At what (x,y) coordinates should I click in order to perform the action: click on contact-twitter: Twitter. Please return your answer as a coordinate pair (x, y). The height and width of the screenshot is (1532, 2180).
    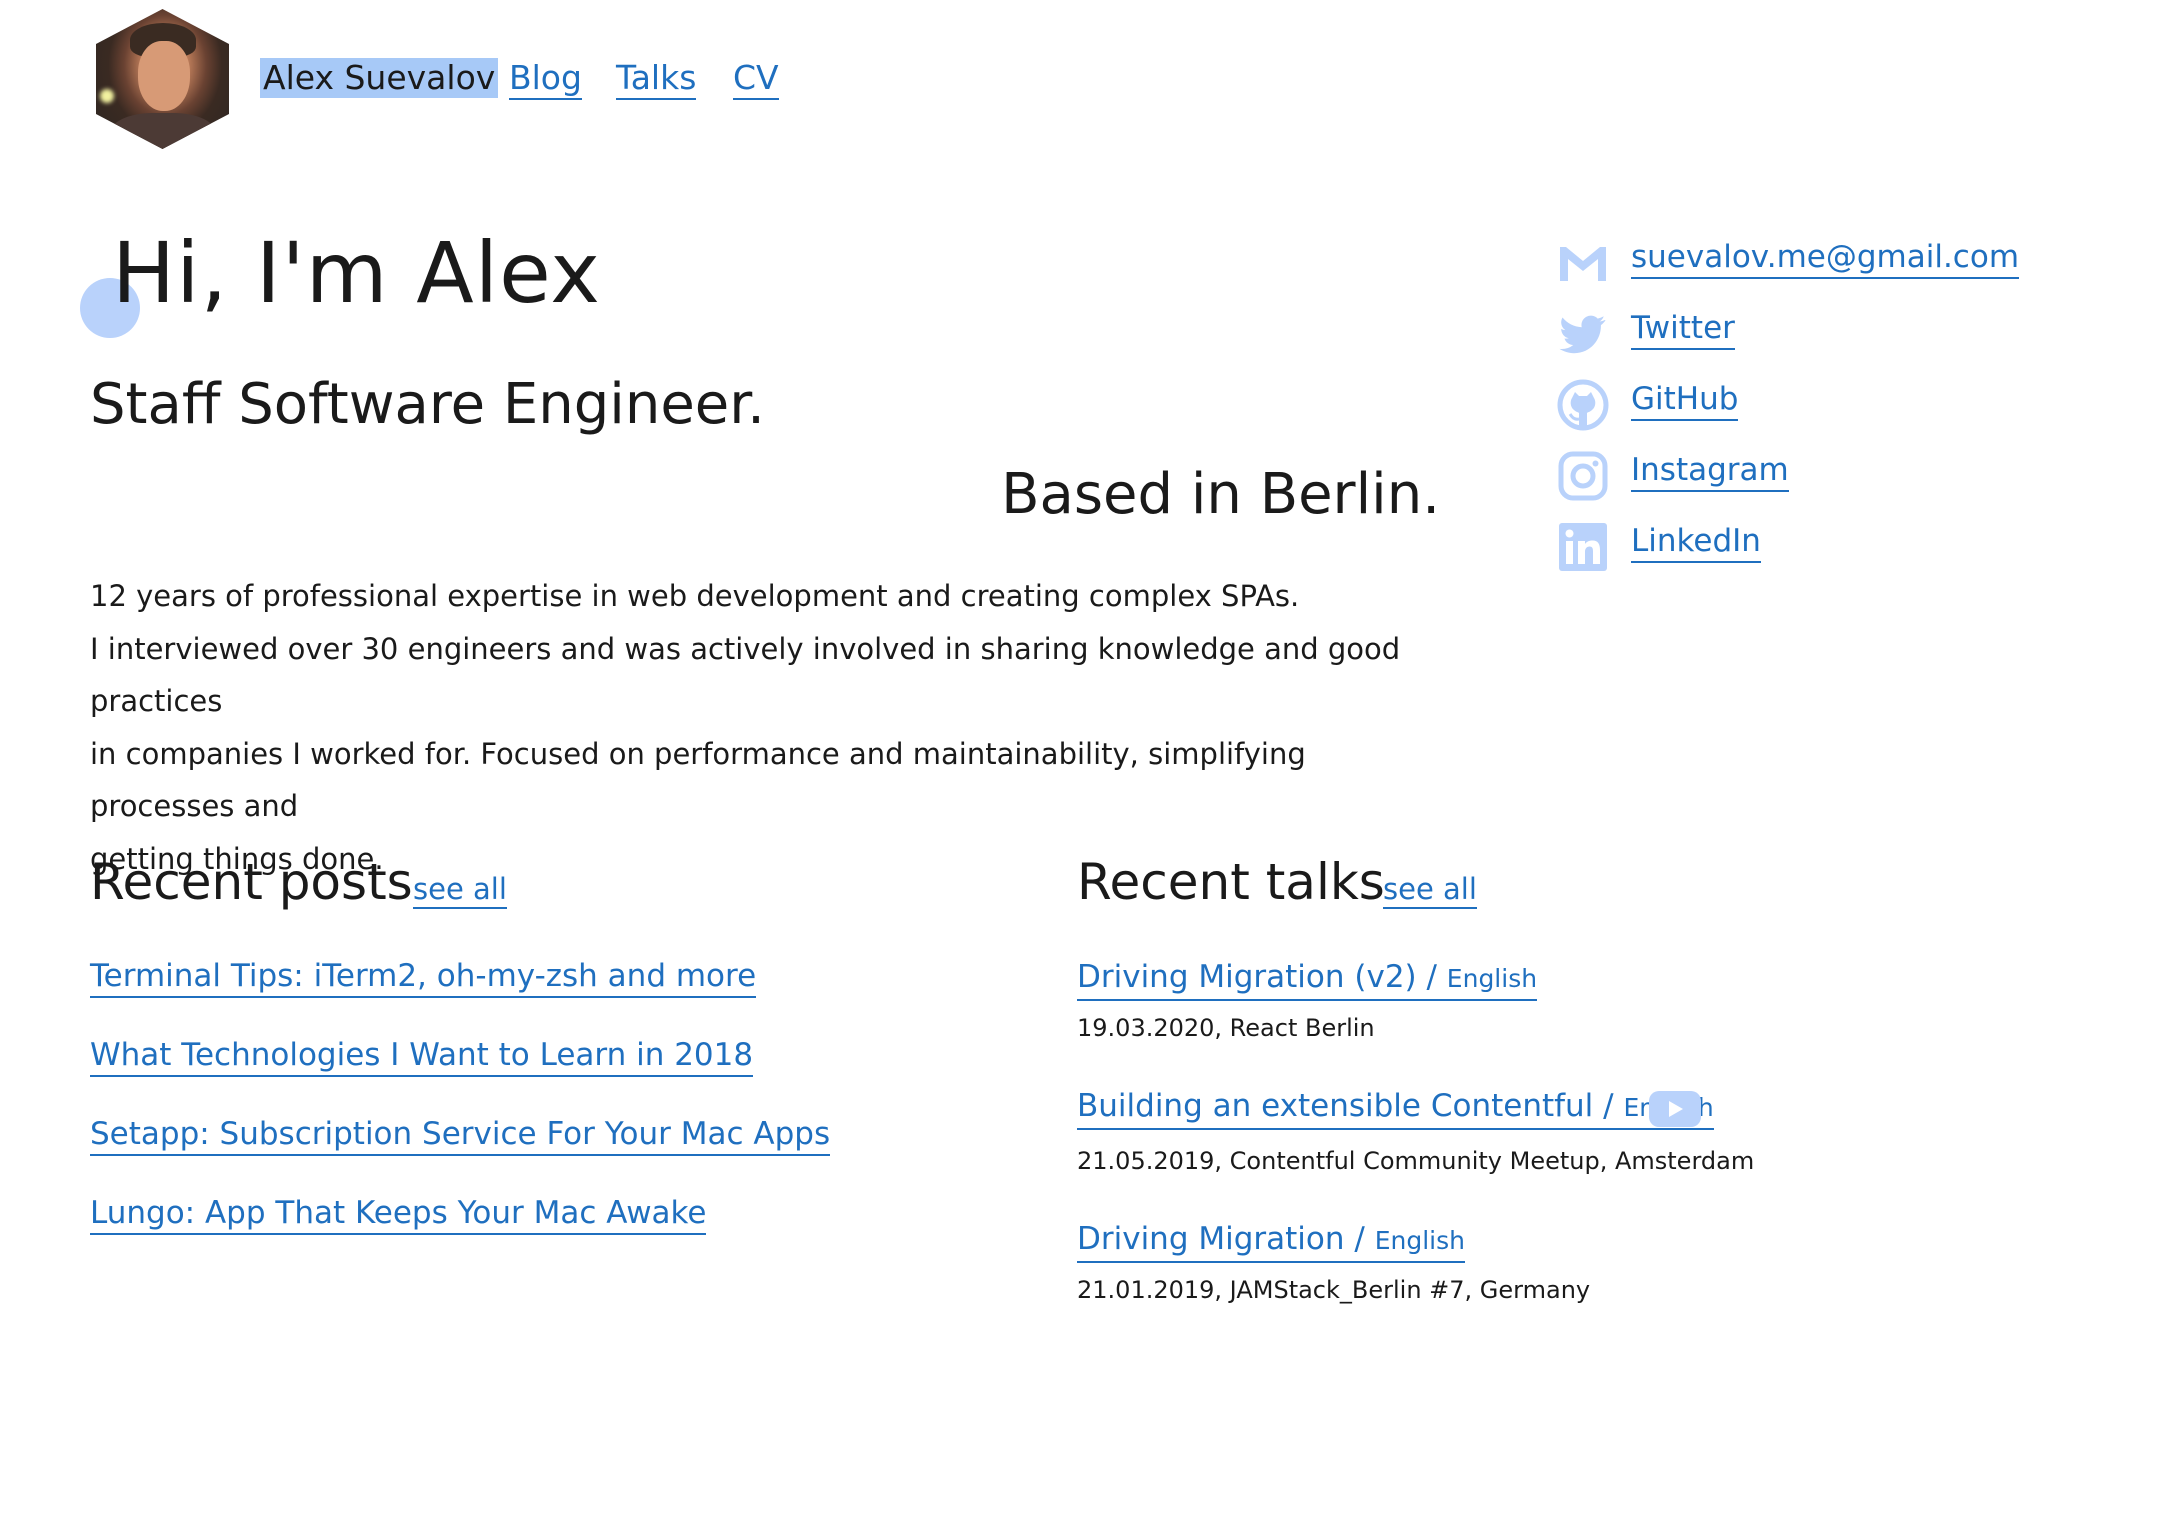
    Looking at the image, I should click on (1837, 332).